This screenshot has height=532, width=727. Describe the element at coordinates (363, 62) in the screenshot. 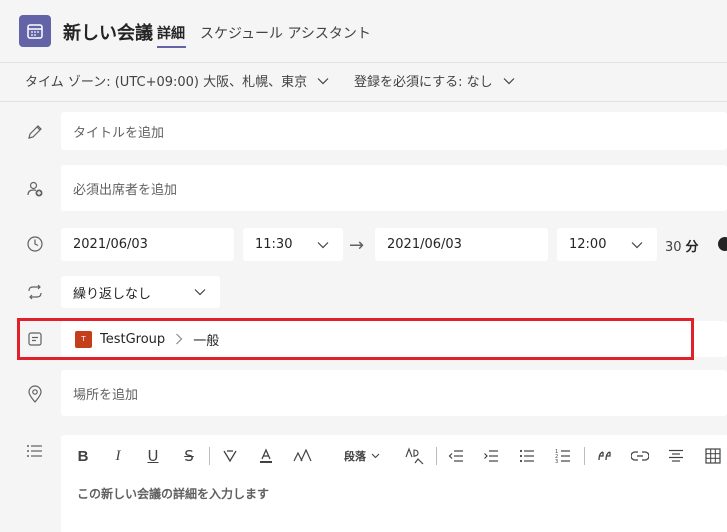

I see `header-divider` at that location.